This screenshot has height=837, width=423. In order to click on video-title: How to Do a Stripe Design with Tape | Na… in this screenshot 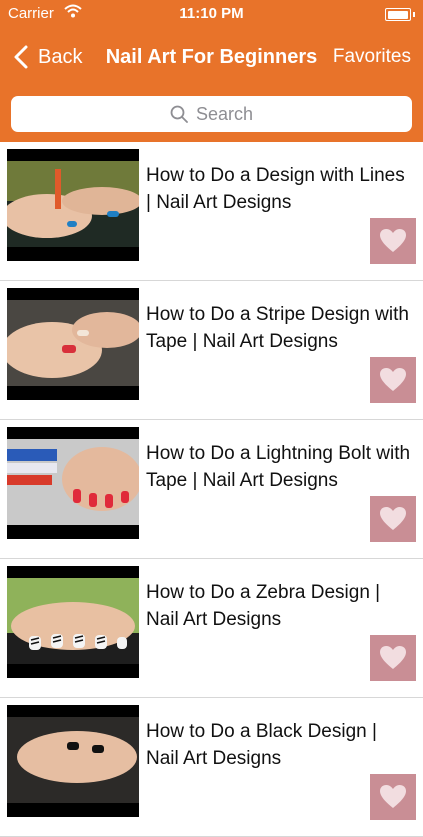, I will do `click(277, 328)`.